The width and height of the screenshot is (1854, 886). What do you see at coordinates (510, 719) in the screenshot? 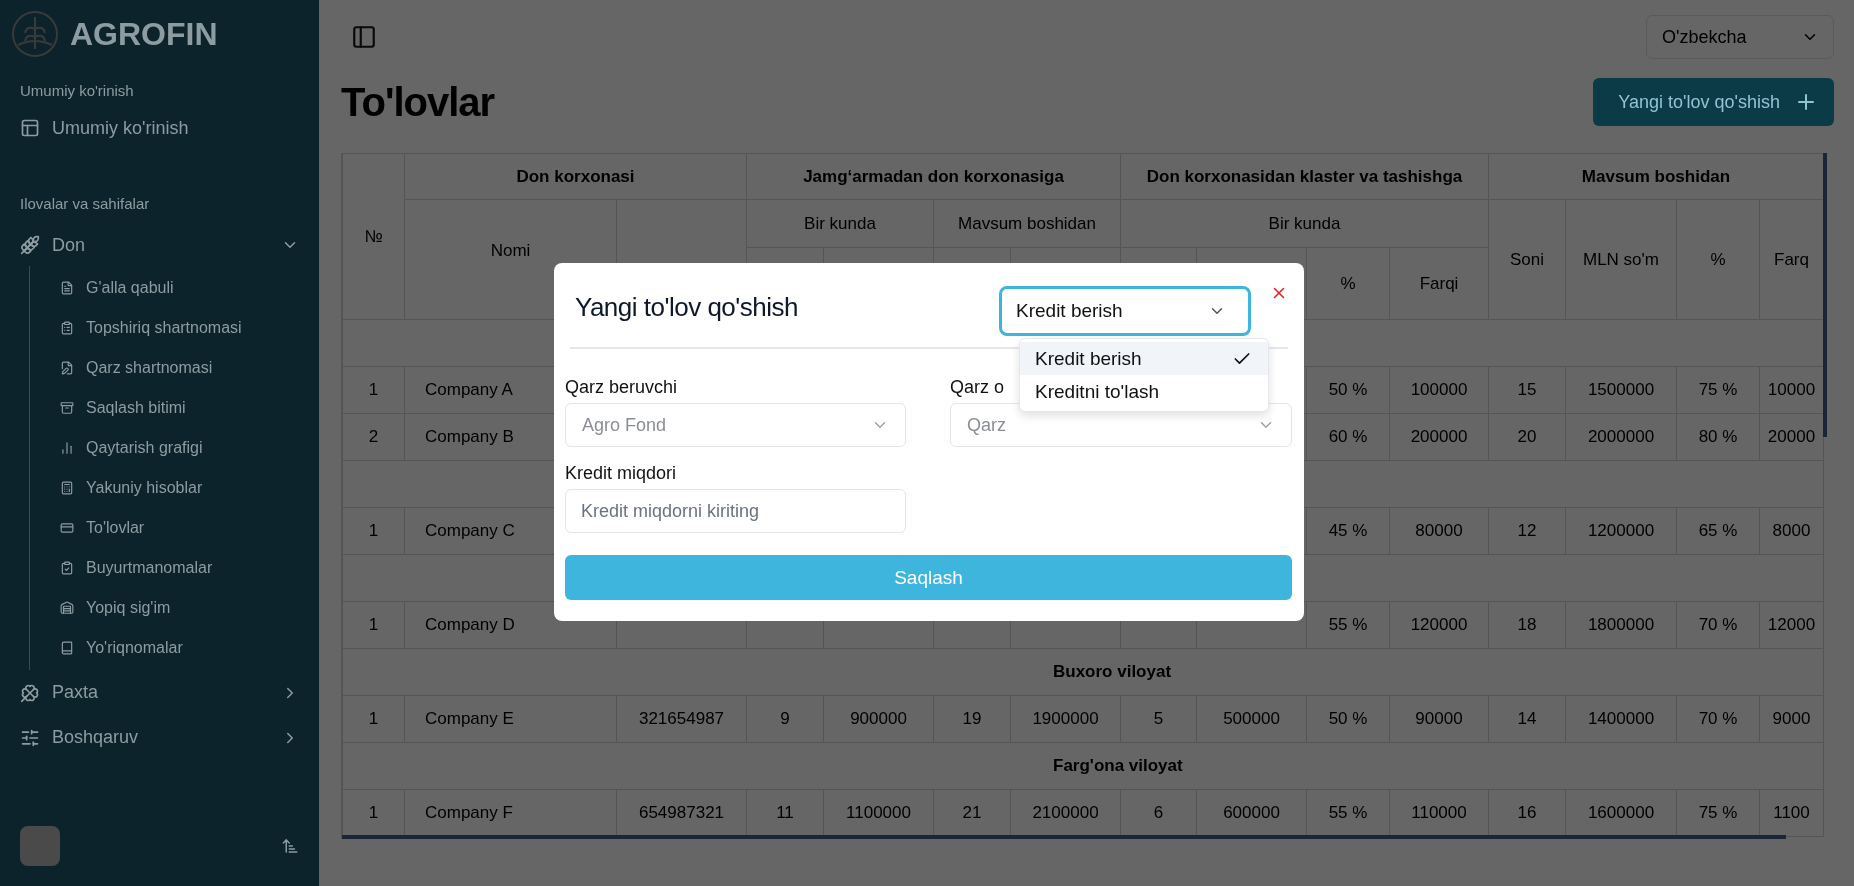
I see `table-cell: Company E` at bounding box center [510, 719].